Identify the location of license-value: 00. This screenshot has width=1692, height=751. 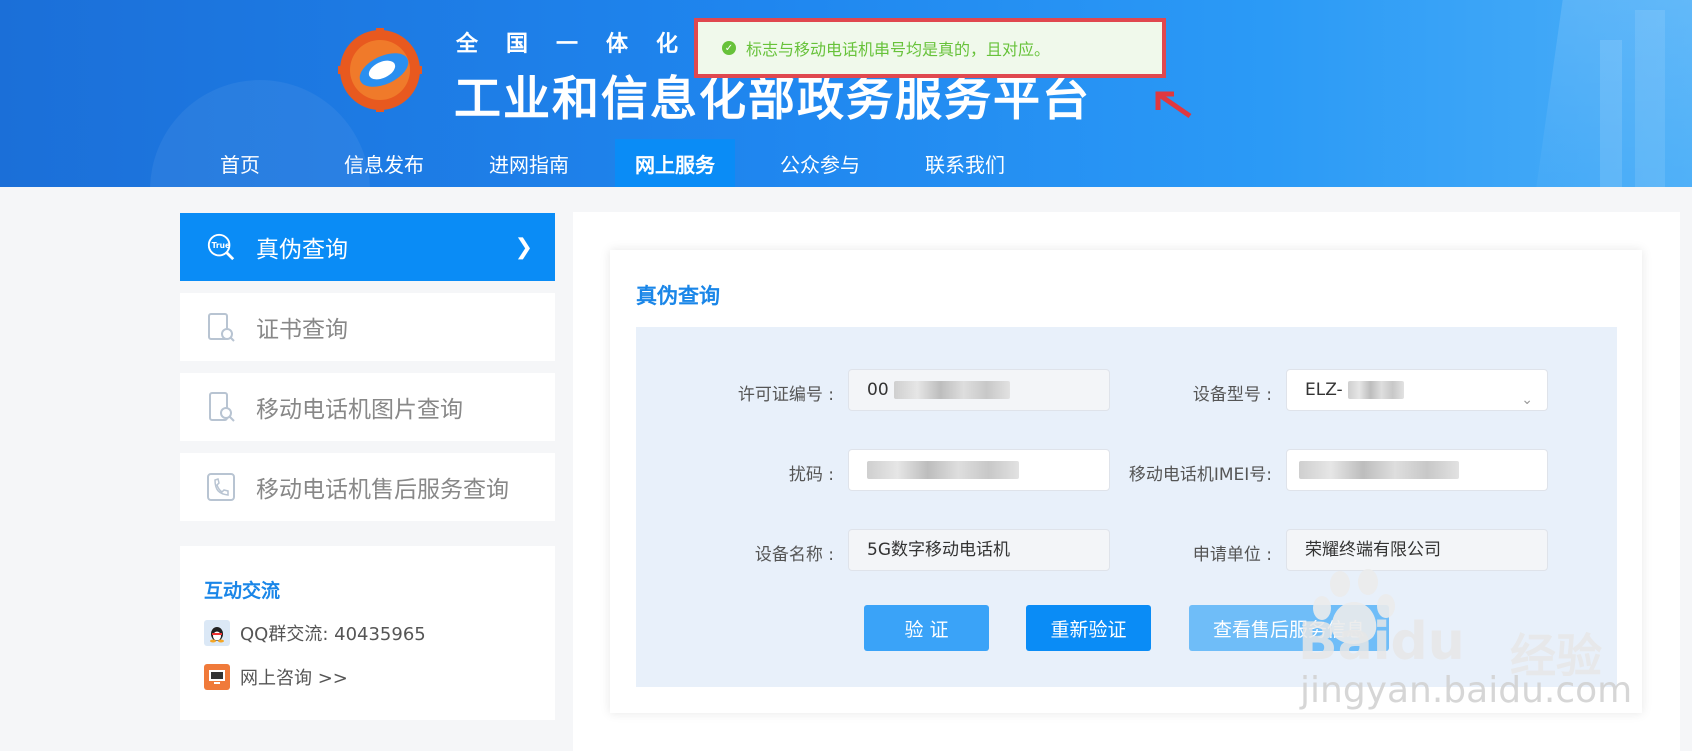
(878, 390).